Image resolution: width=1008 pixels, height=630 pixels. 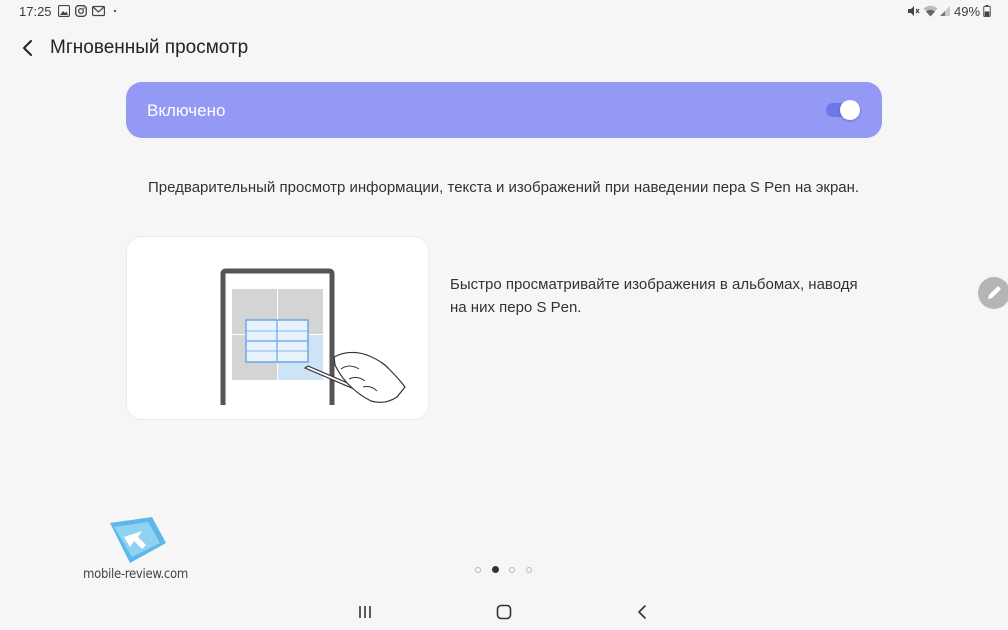 I want to click on battery-percent: 49%, so click(x=967, y=11).